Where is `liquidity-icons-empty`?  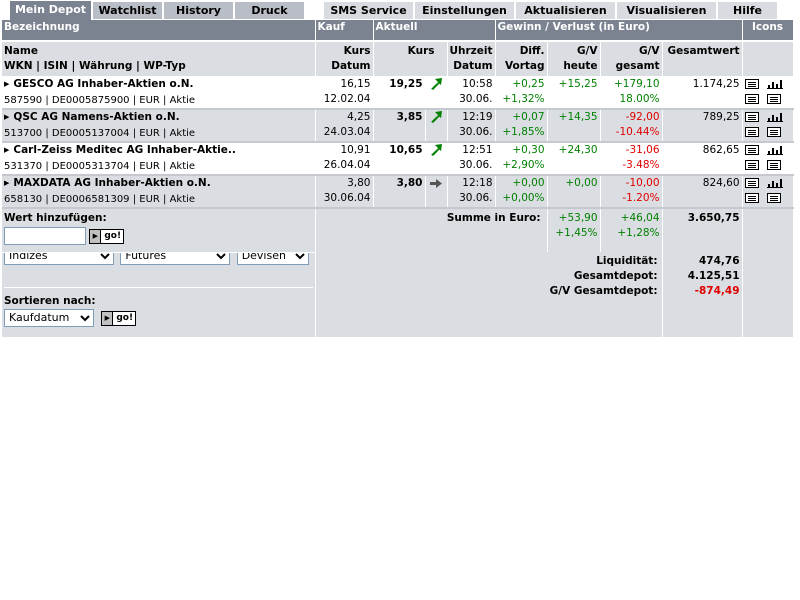 liquidity-icons-empty is located at coordinates (768, 294).